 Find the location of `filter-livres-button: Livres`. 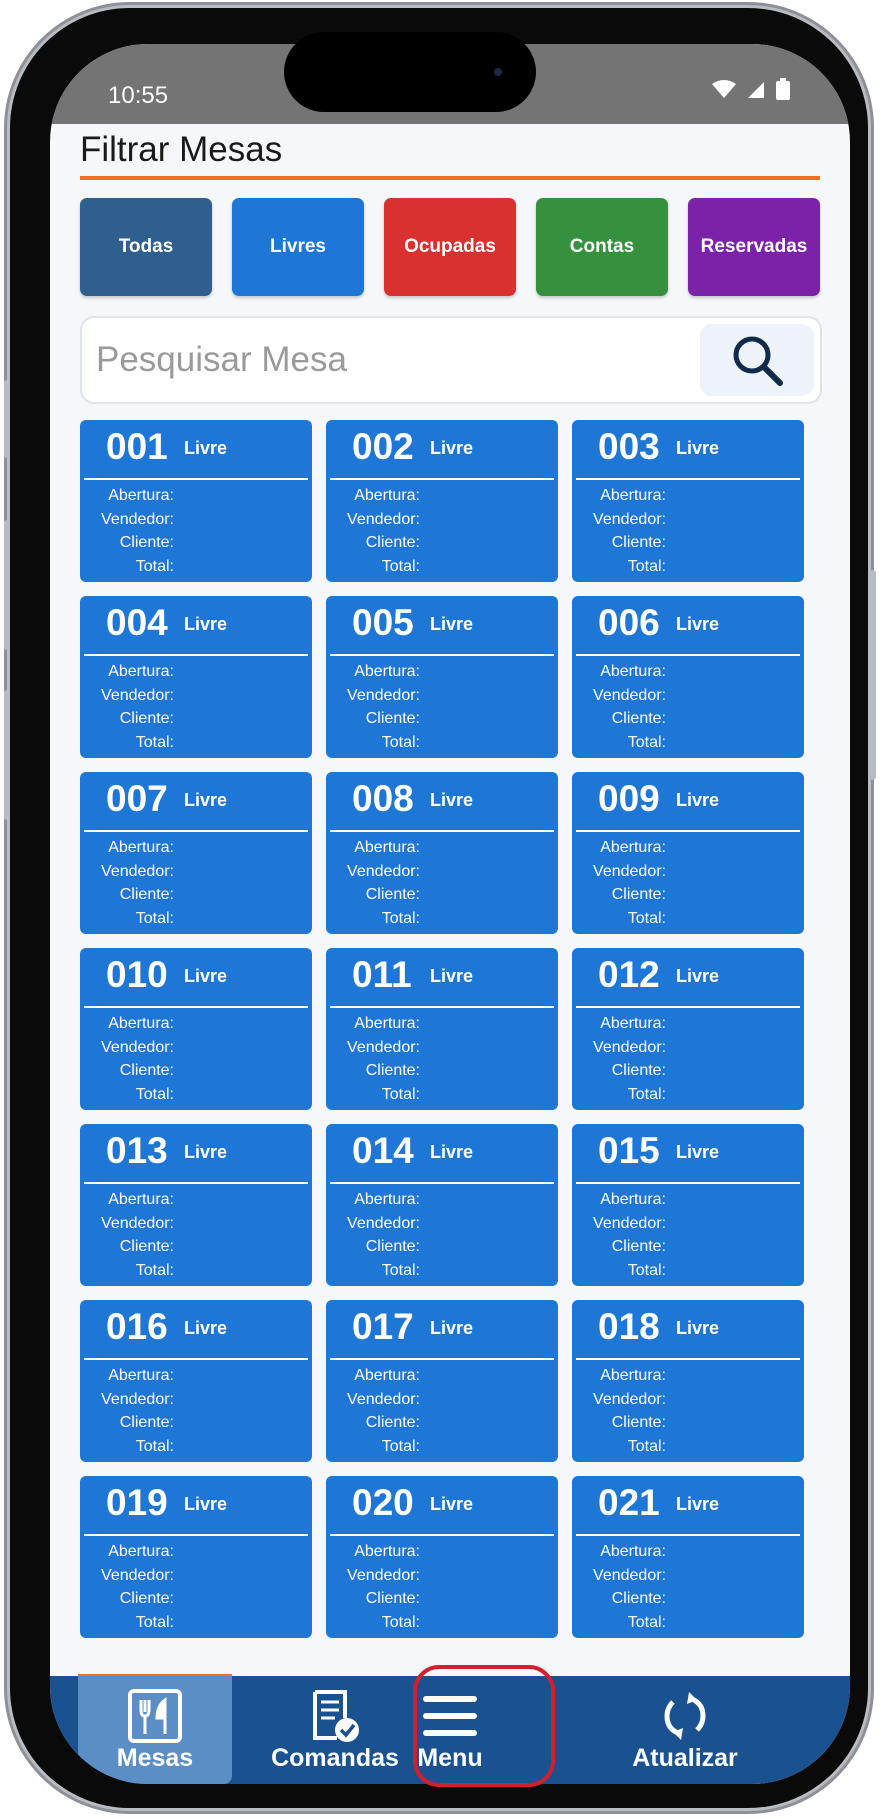

filter-livres-button: Livres is located at coordinates (298, 247).